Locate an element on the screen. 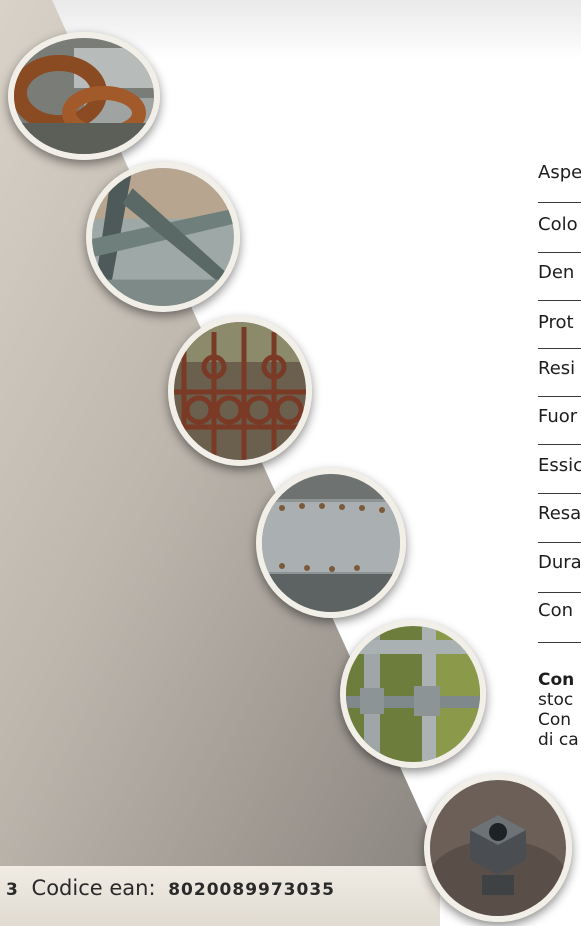 This screenshot has height=926, width=581. spec-item-resistance: Resi is located at coordinates (557, 368).